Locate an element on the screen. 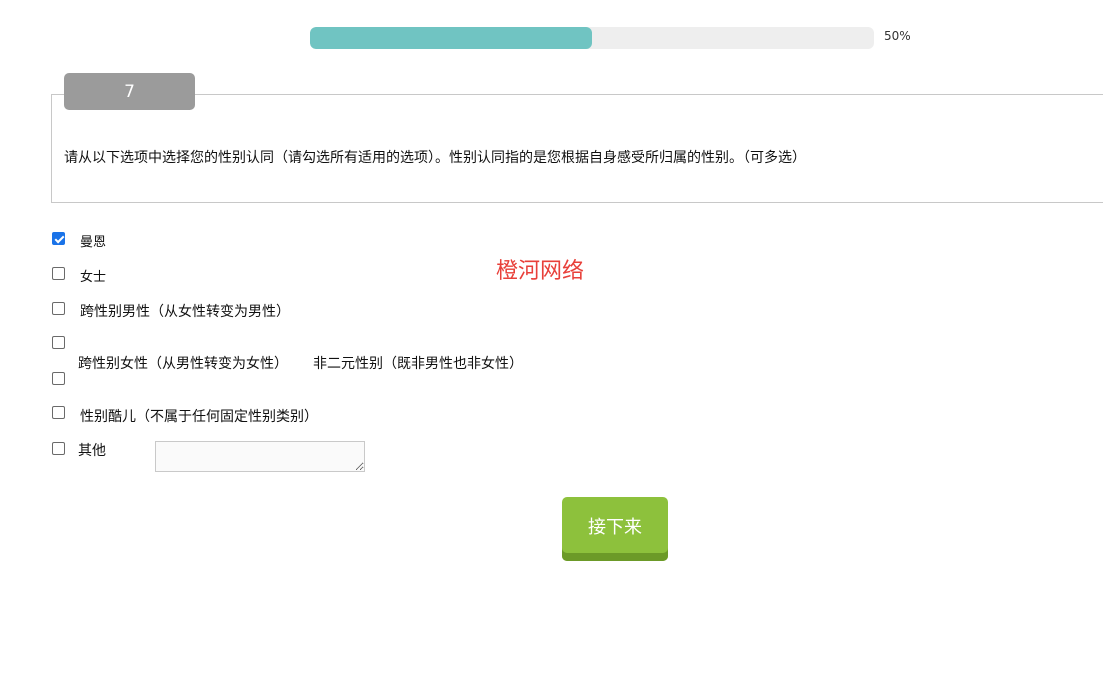  other-text-input is located at coordinates (260, 456).